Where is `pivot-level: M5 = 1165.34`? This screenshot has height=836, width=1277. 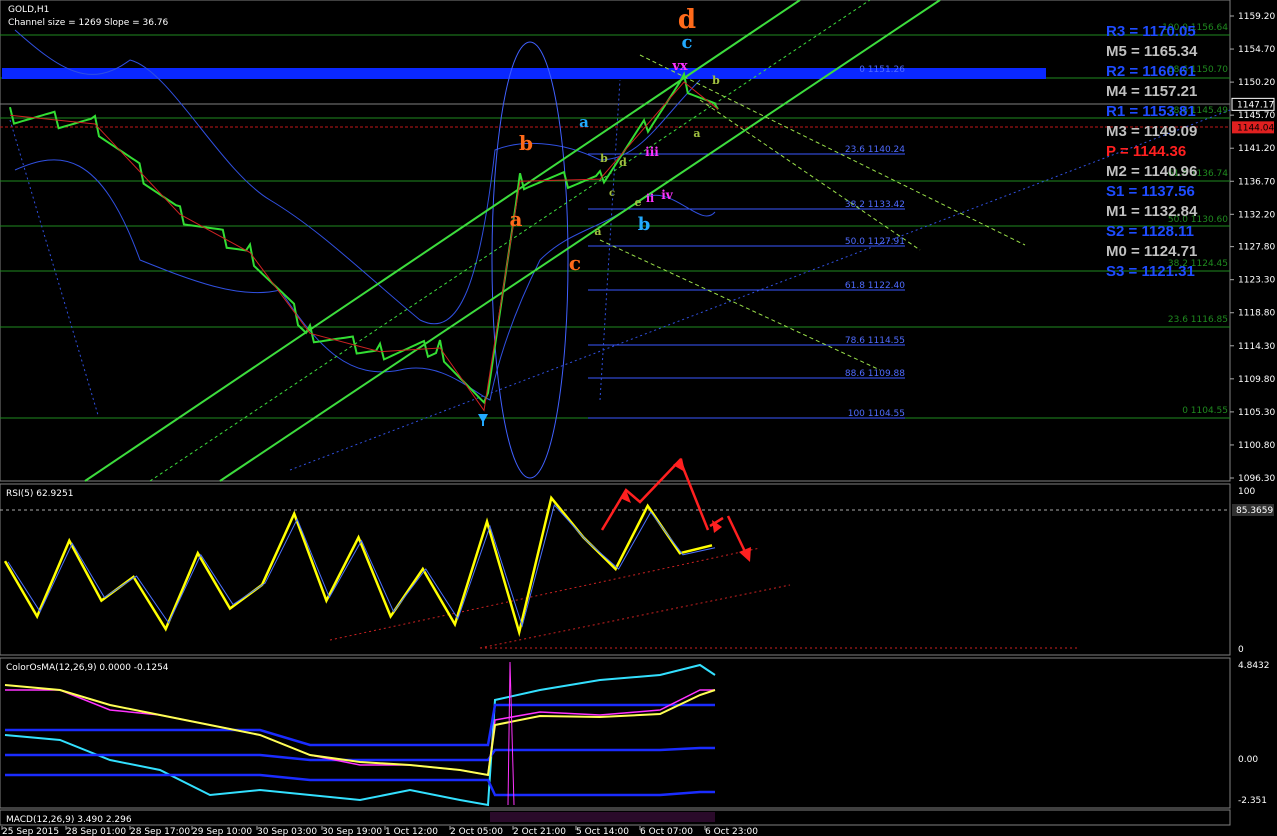
pivot-level: M5 = 1165.34 is located at coordinates (1152, 51).